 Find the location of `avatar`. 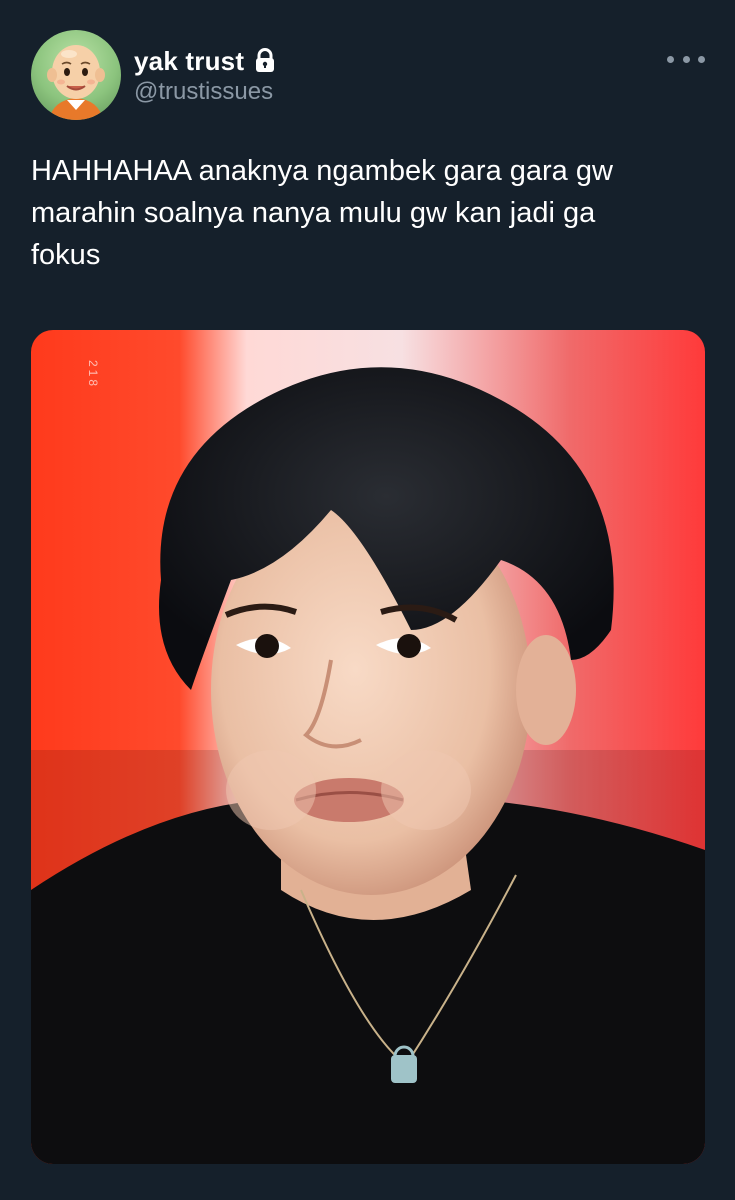

avatar is located at coordinates (76, 75).